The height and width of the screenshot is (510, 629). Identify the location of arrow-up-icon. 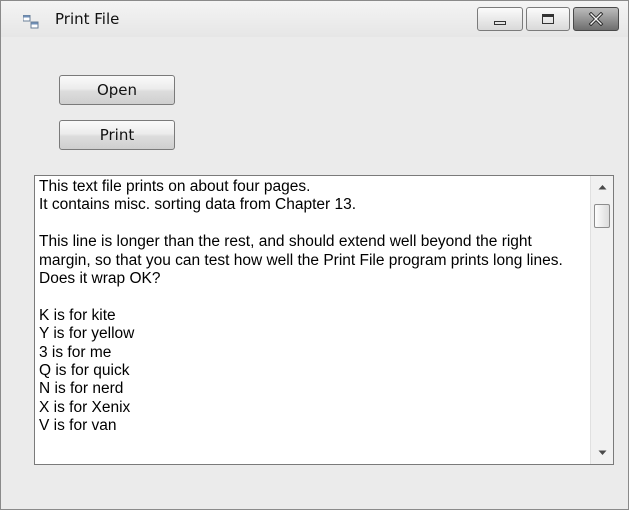
(602, 187).